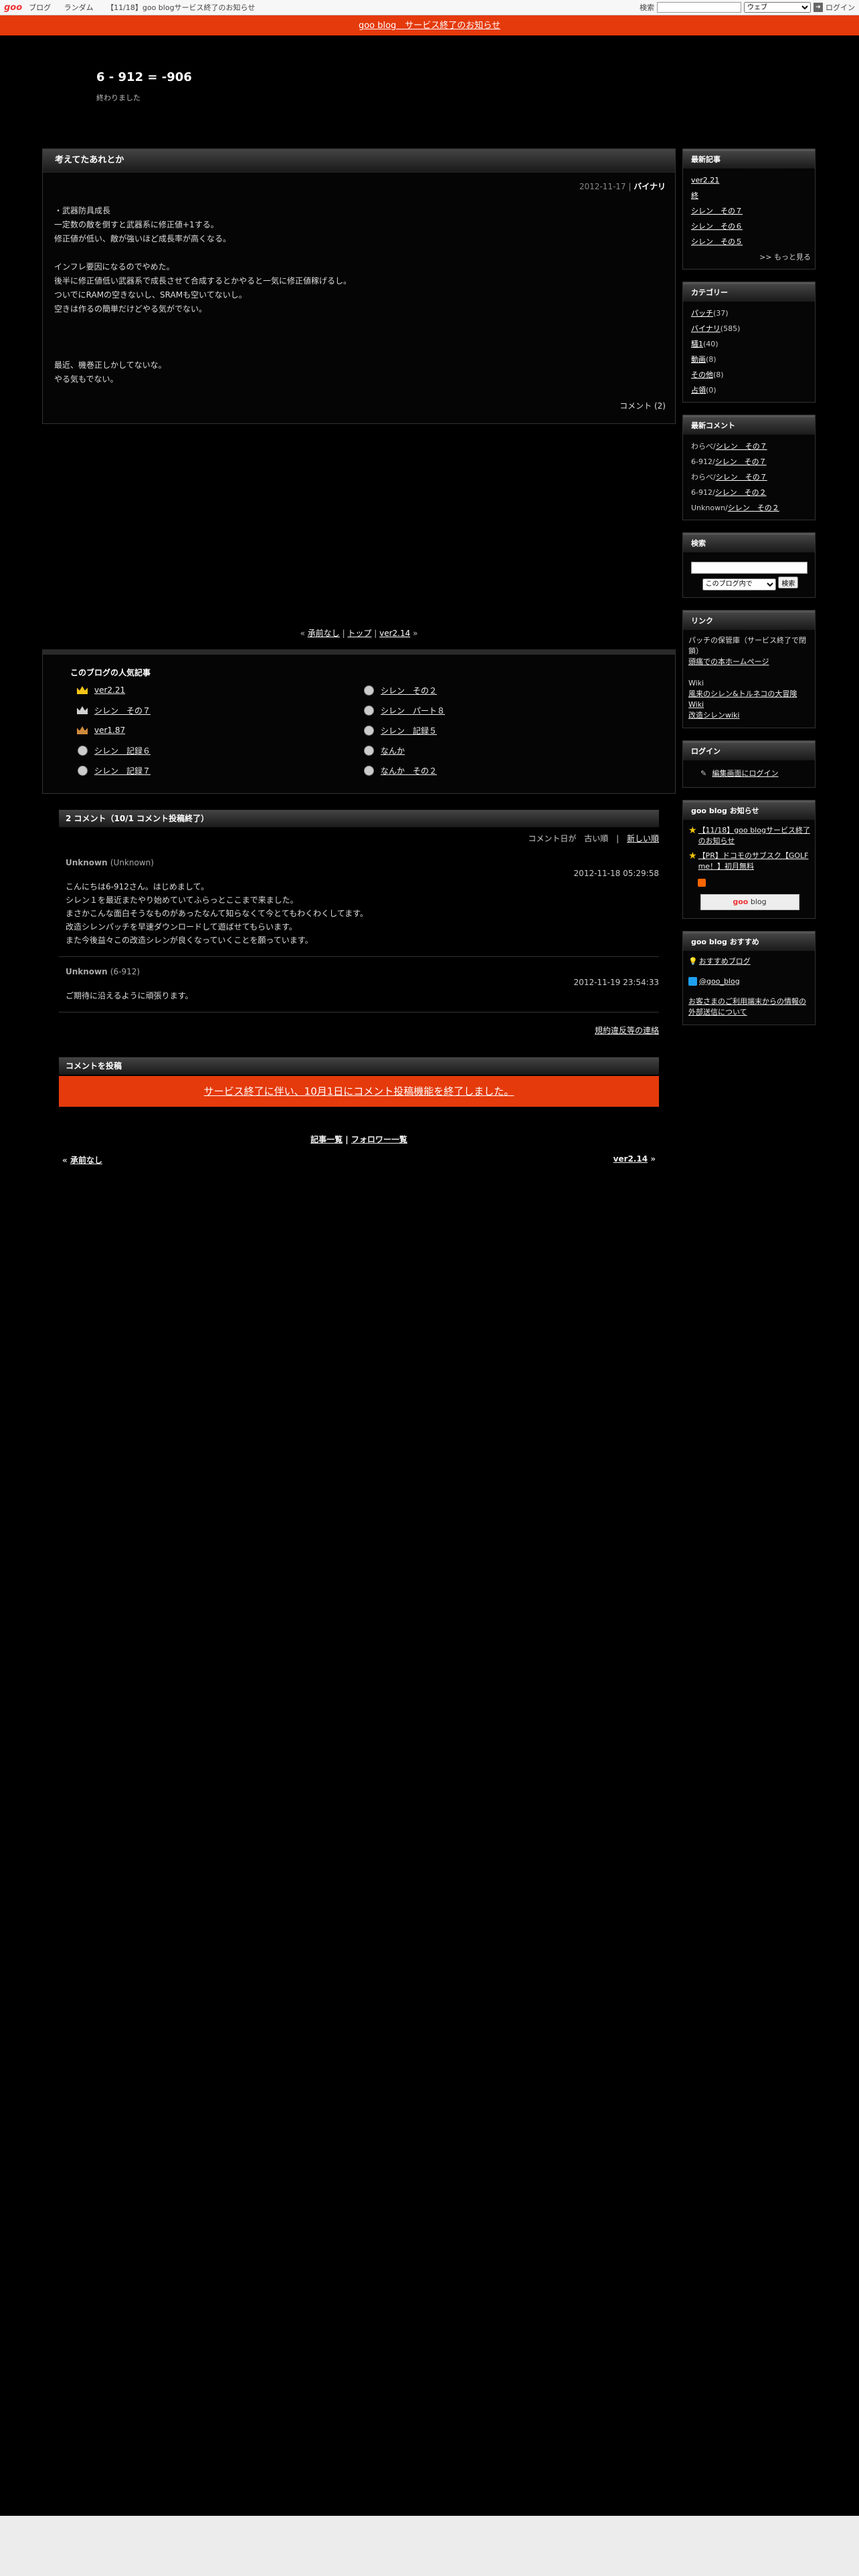 Image resolution: width=859 pixels, height=2576 pixels. Describe the element at coordinates (703, 477) in the screenshot. I see `recent-comment-author: わらべ/` at that location.